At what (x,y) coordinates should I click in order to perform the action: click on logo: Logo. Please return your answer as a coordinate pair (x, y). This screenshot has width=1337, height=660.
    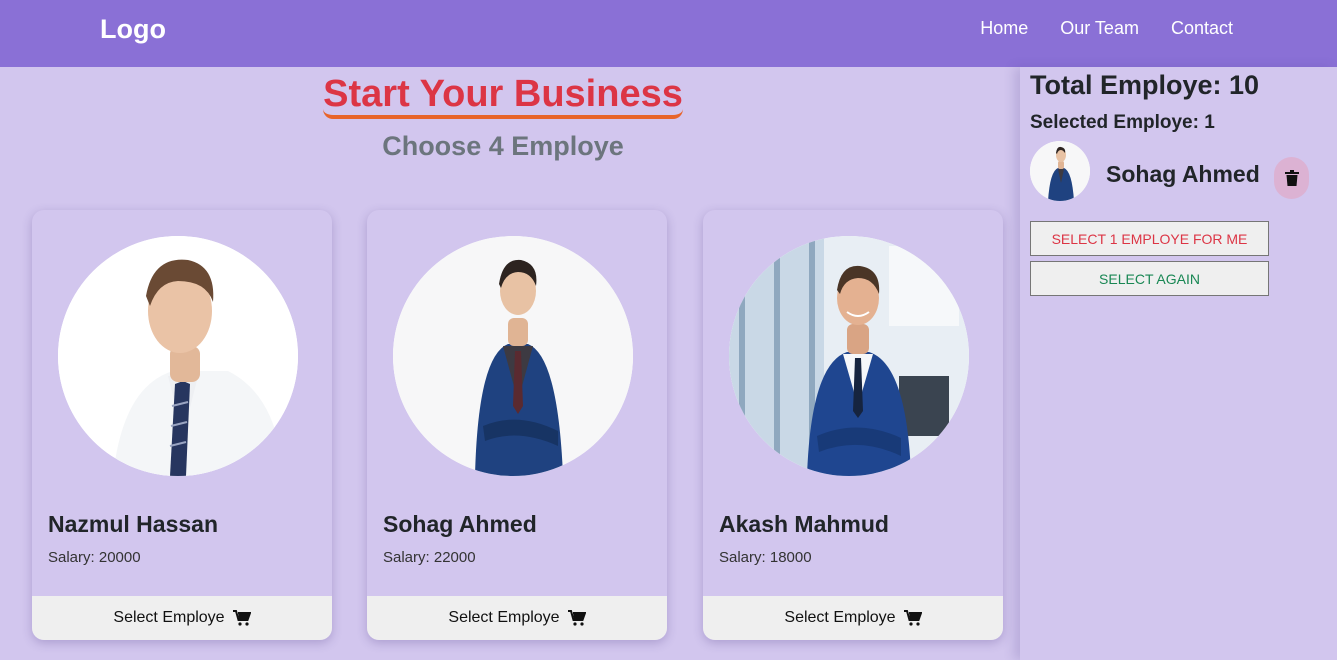
    Looking at the image, I should click on (133, 29).